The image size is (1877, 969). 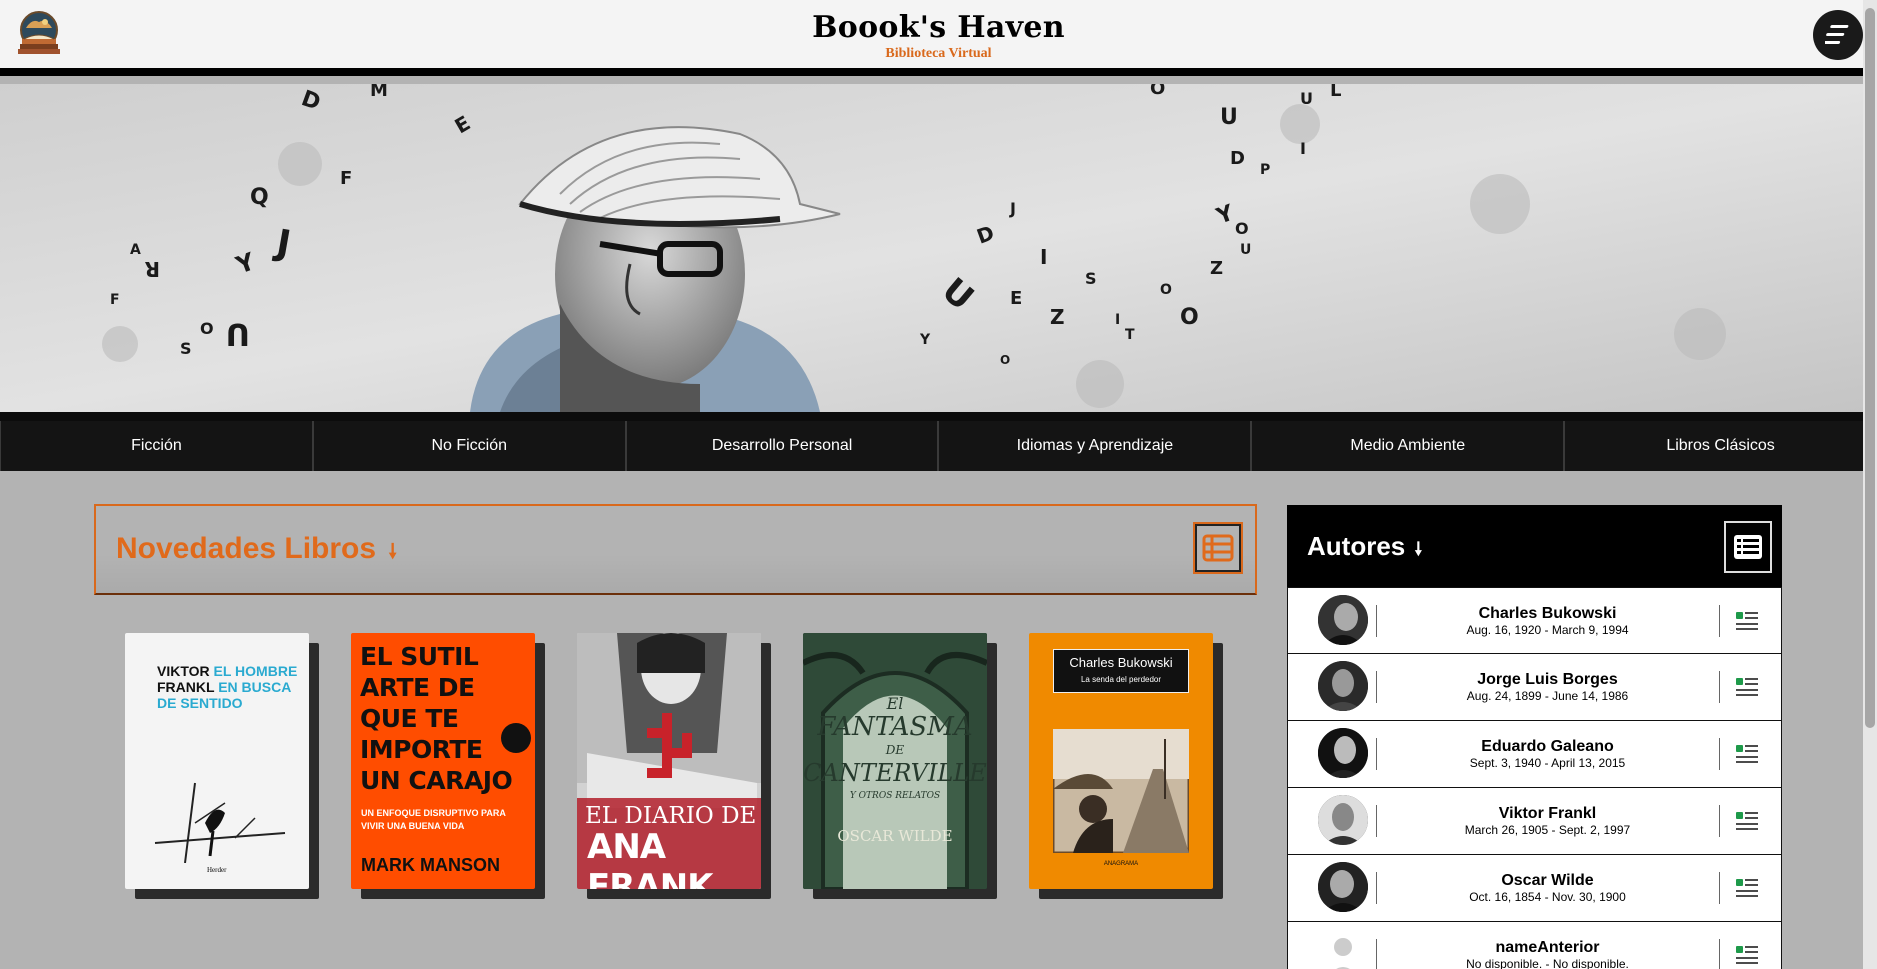 I want to click on category-ficcion: Ficción, so click(x=156, y=446).